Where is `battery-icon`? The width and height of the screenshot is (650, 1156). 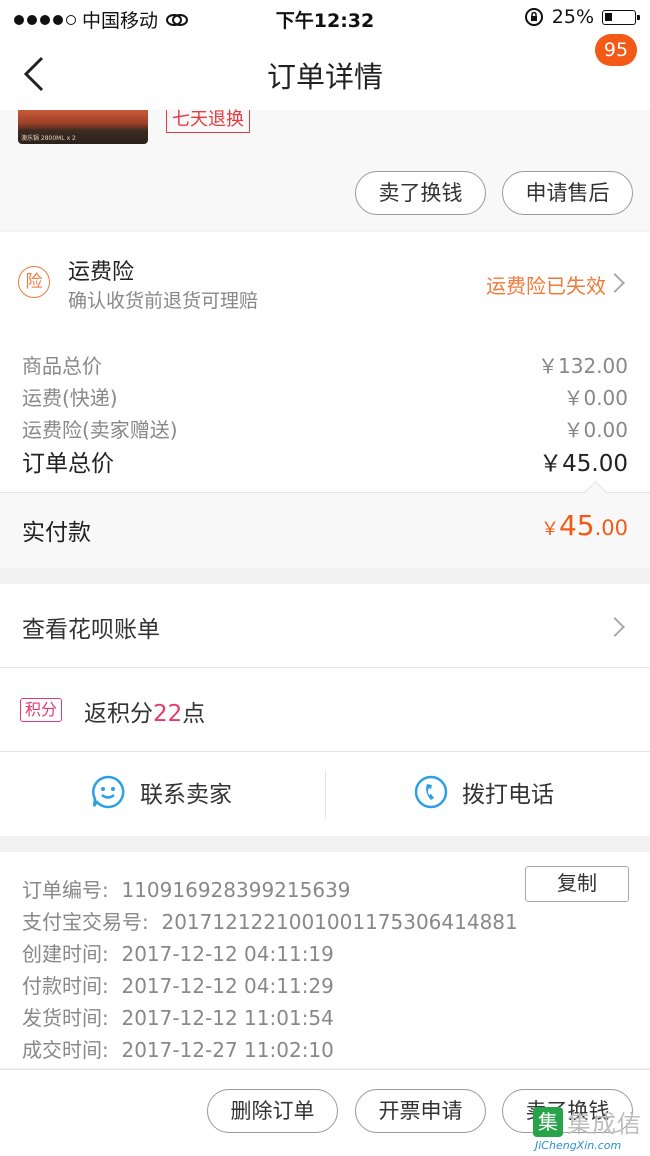 battery-icon is located at coordinates (621, 17).